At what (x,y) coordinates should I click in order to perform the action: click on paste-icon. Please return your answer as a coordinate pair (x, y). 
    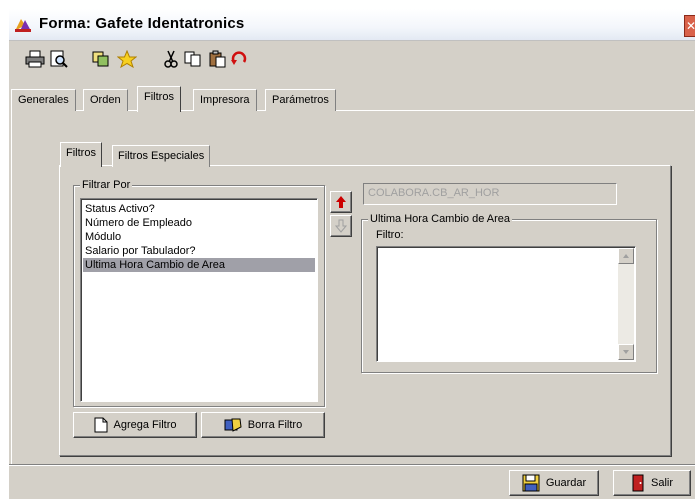
    Looking at the image, I should click on (217, 59).